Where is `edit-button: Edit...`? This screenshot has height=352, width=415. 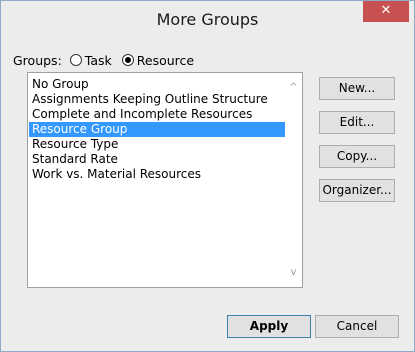 edit-button: Edit... is located at coordinates (357, 122).